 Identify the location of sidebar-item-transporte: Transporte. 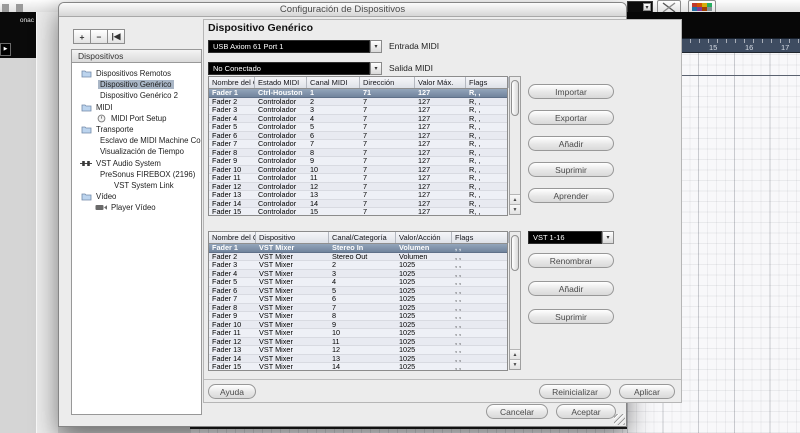
(136, 129).